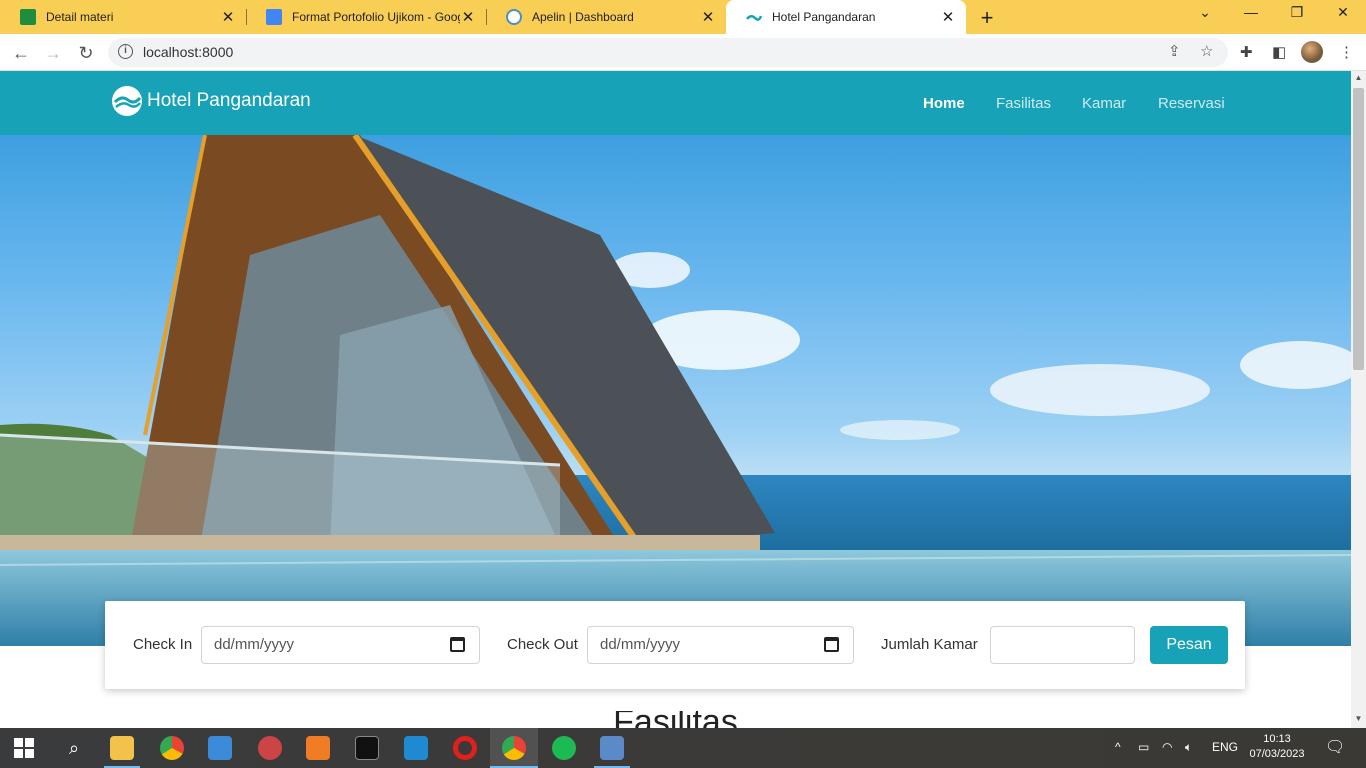  Describe the element at coordinates (987, 18) in the screenshot. I see `new-tab-button: +` at that location.